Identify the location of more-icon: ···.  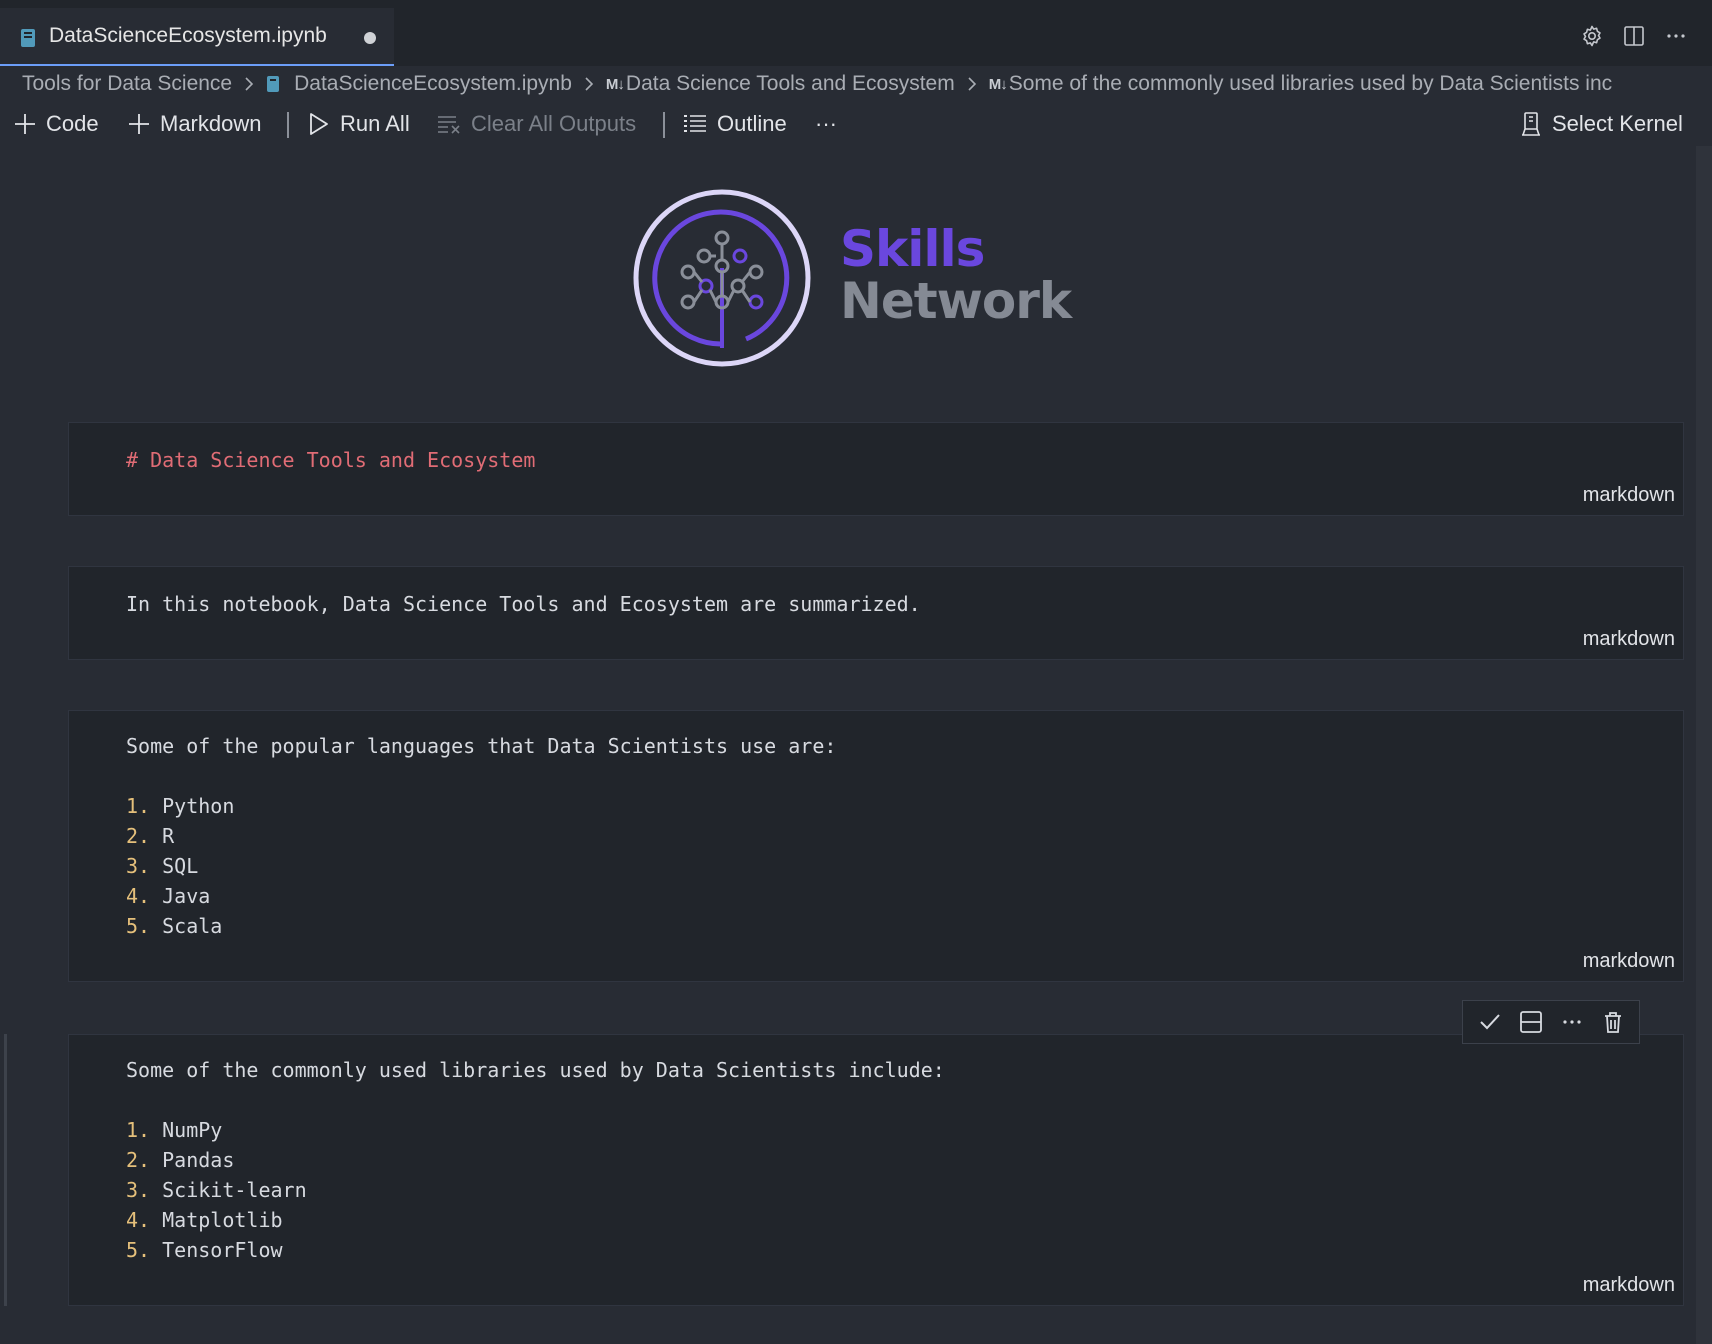
(826, 123).